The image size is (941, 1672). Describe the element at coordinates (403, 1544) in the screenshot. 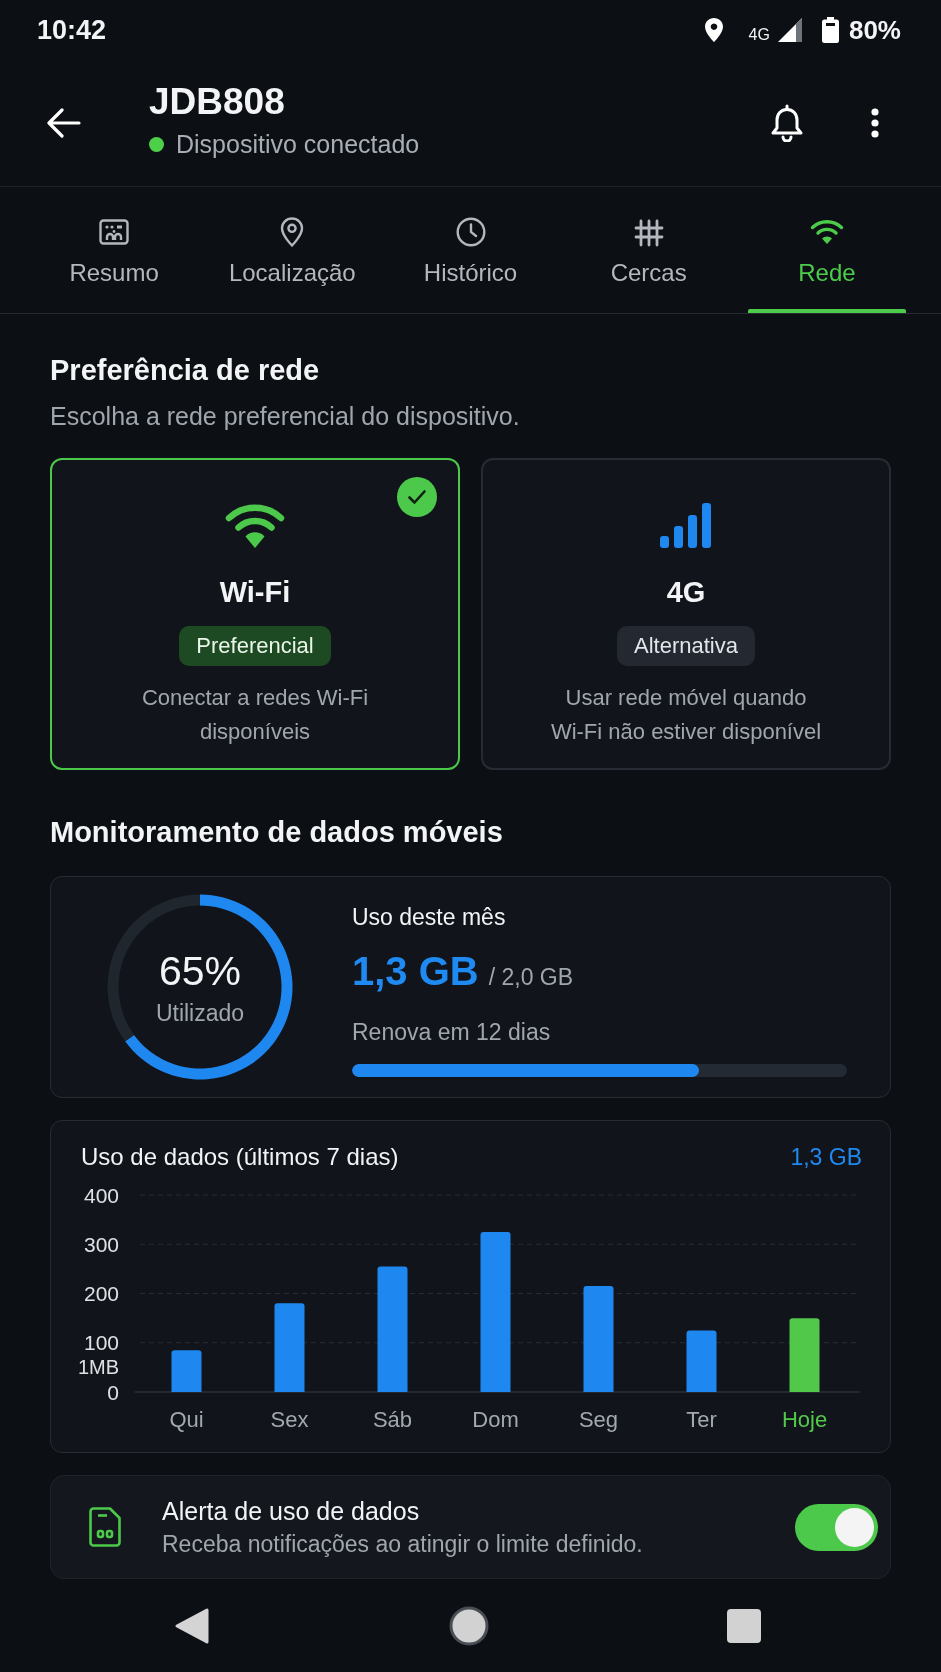

I see `alert-description: Receba notificações ao atingir o limite definido.` at that location.